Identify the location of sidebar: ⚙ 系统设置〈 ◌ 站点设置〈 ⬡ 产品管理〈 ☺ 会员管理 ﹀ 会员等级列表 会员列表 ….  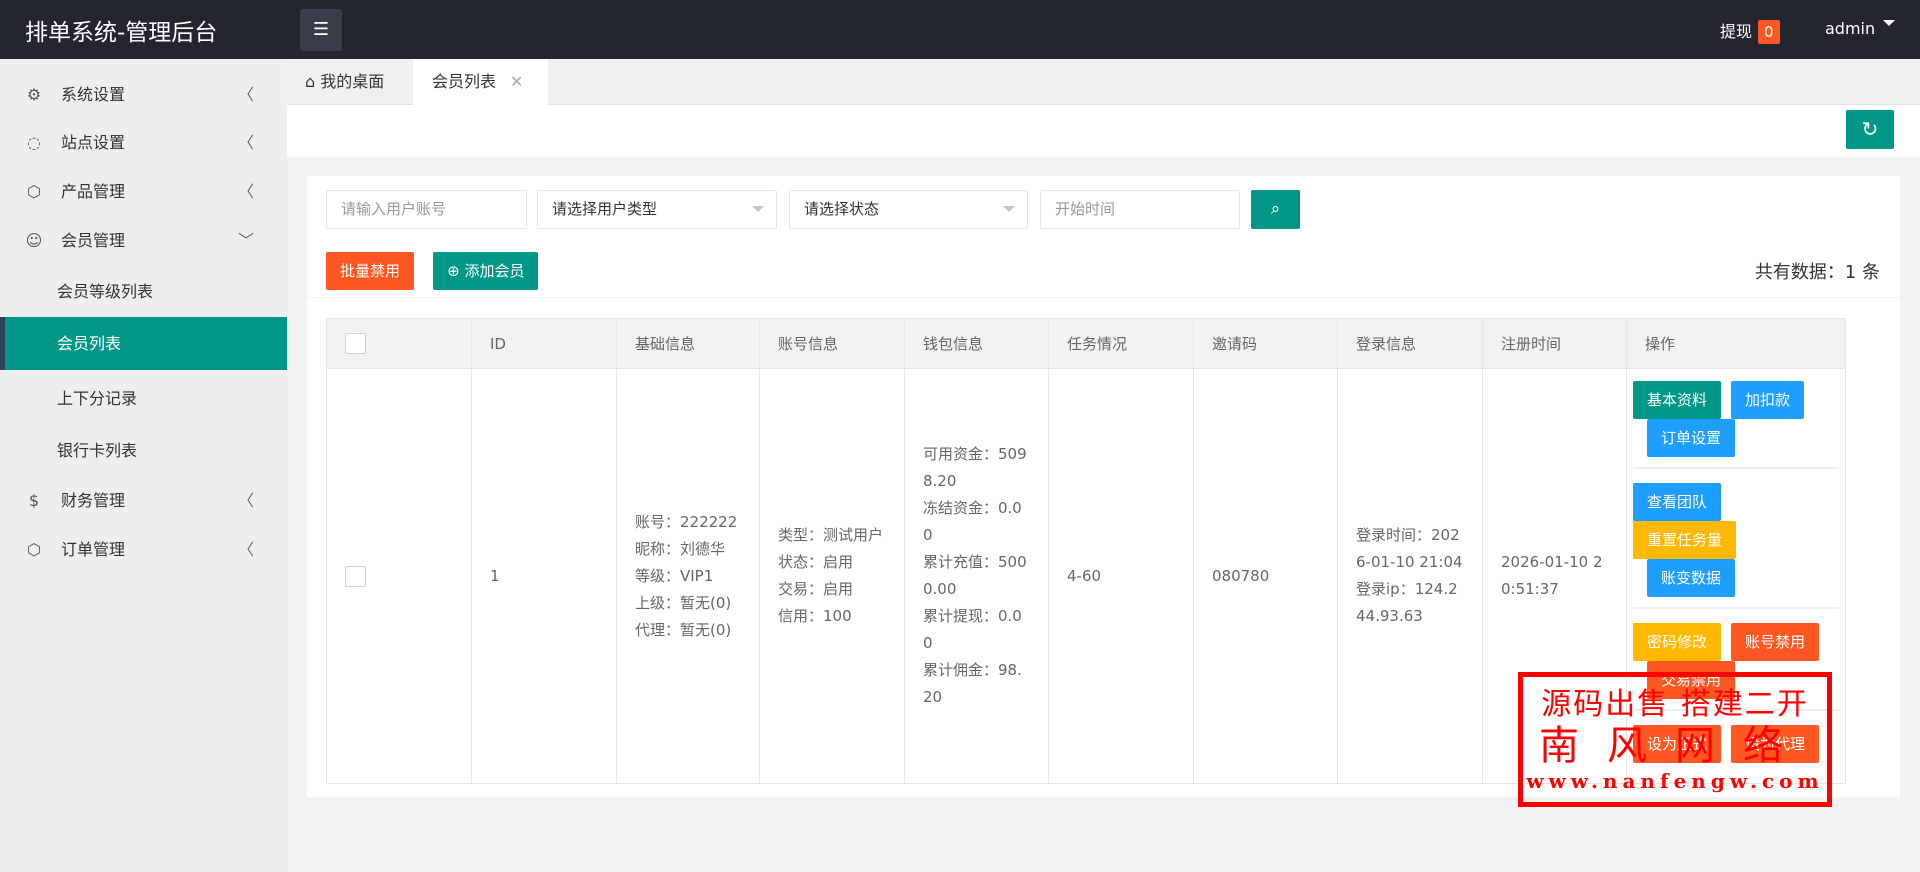
(143, 465).